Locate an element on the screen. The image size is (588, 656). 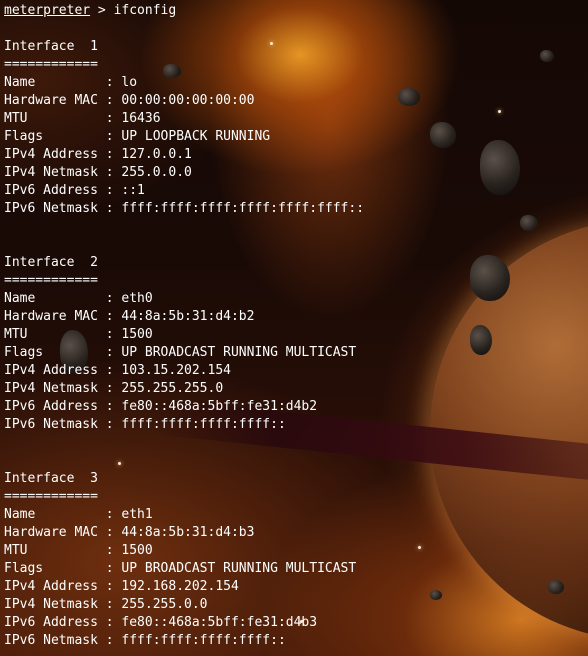
interface-field: IPv4 Address : 192.168.202.154 is located at coordinates (184, 587).